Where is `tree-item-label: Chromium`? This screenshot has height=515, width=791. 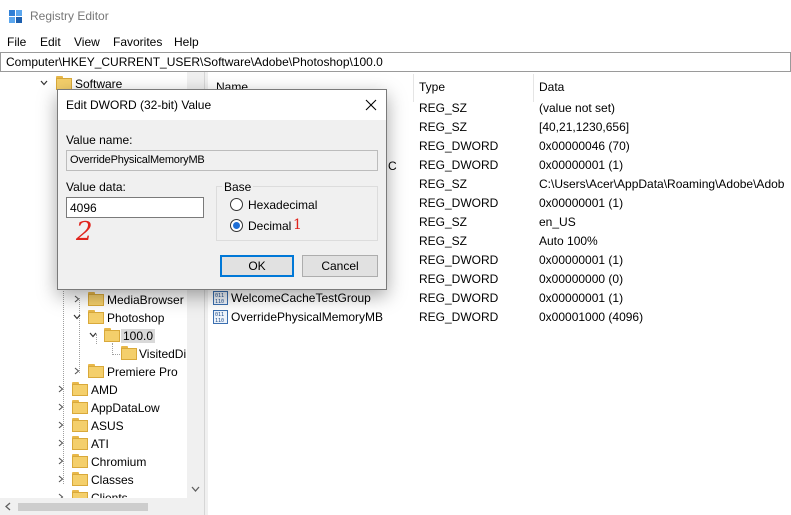 tree-item-label: Chromium is located at coordinates (119, 462).